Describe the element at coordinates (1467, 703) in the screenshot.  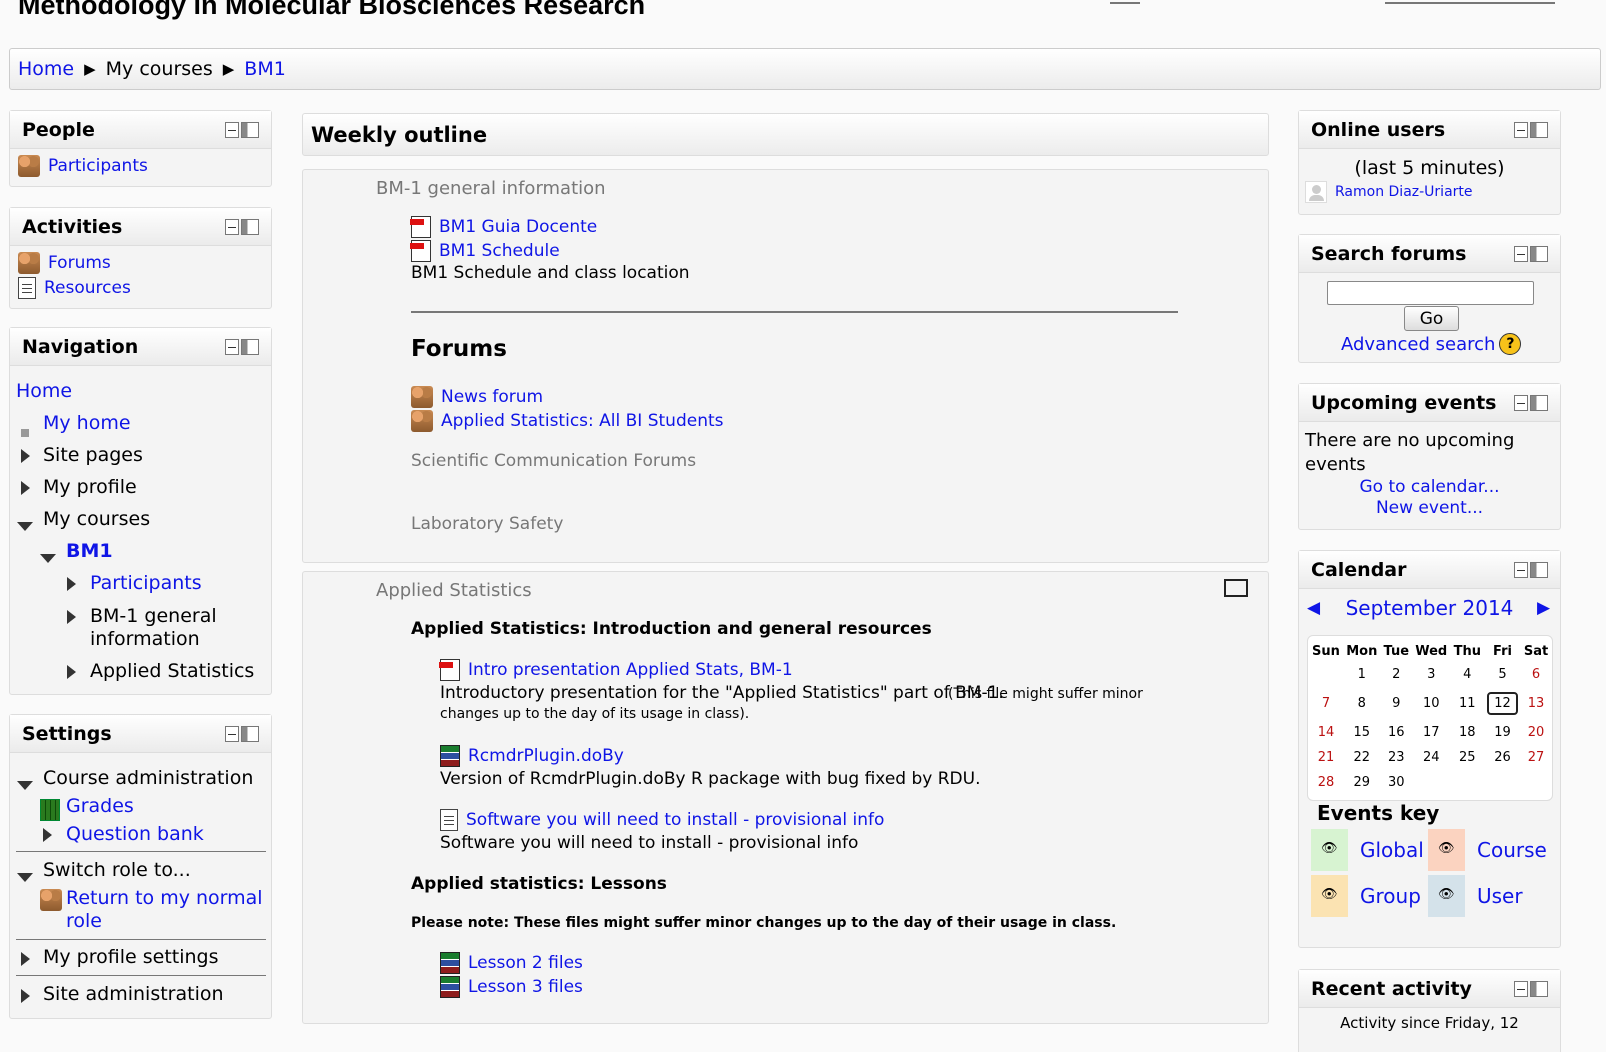
I see `calendar-day: 11` at that location.